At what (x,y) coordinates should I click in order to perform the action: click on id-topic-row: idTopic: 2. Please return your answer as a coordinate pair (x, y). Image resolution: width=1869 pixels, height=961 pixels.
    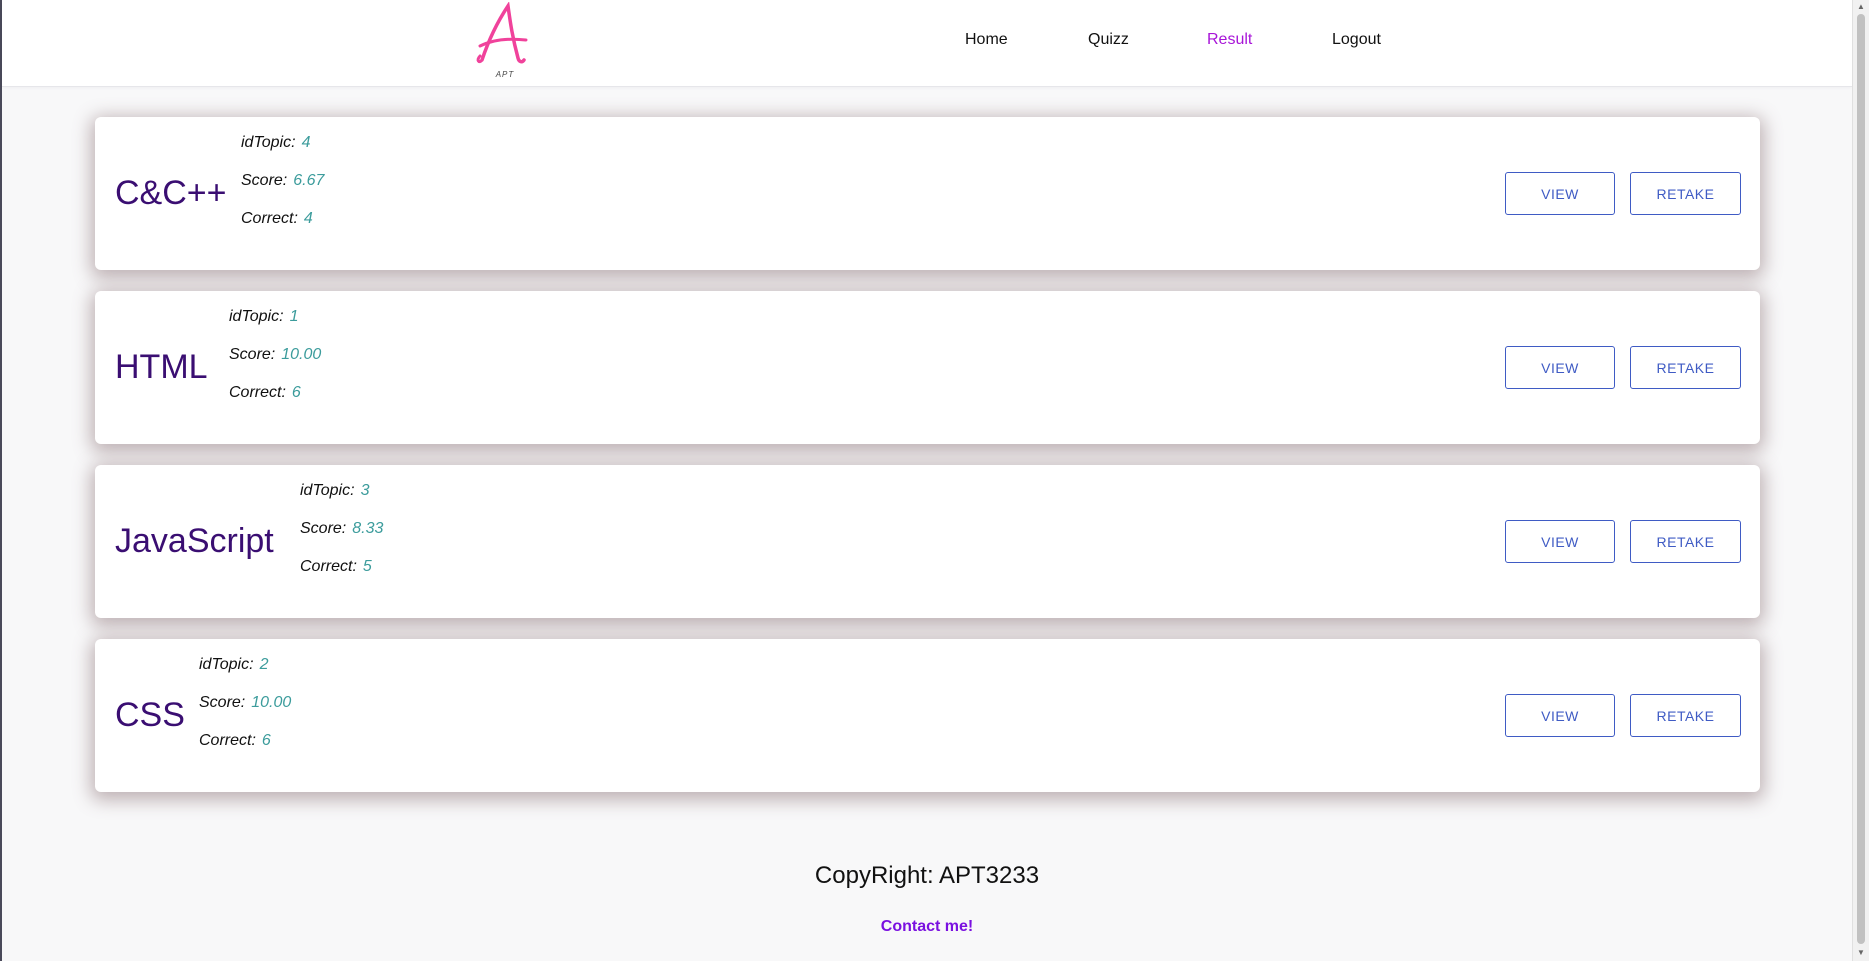
    Looking at the image, I should click on (245, 675).